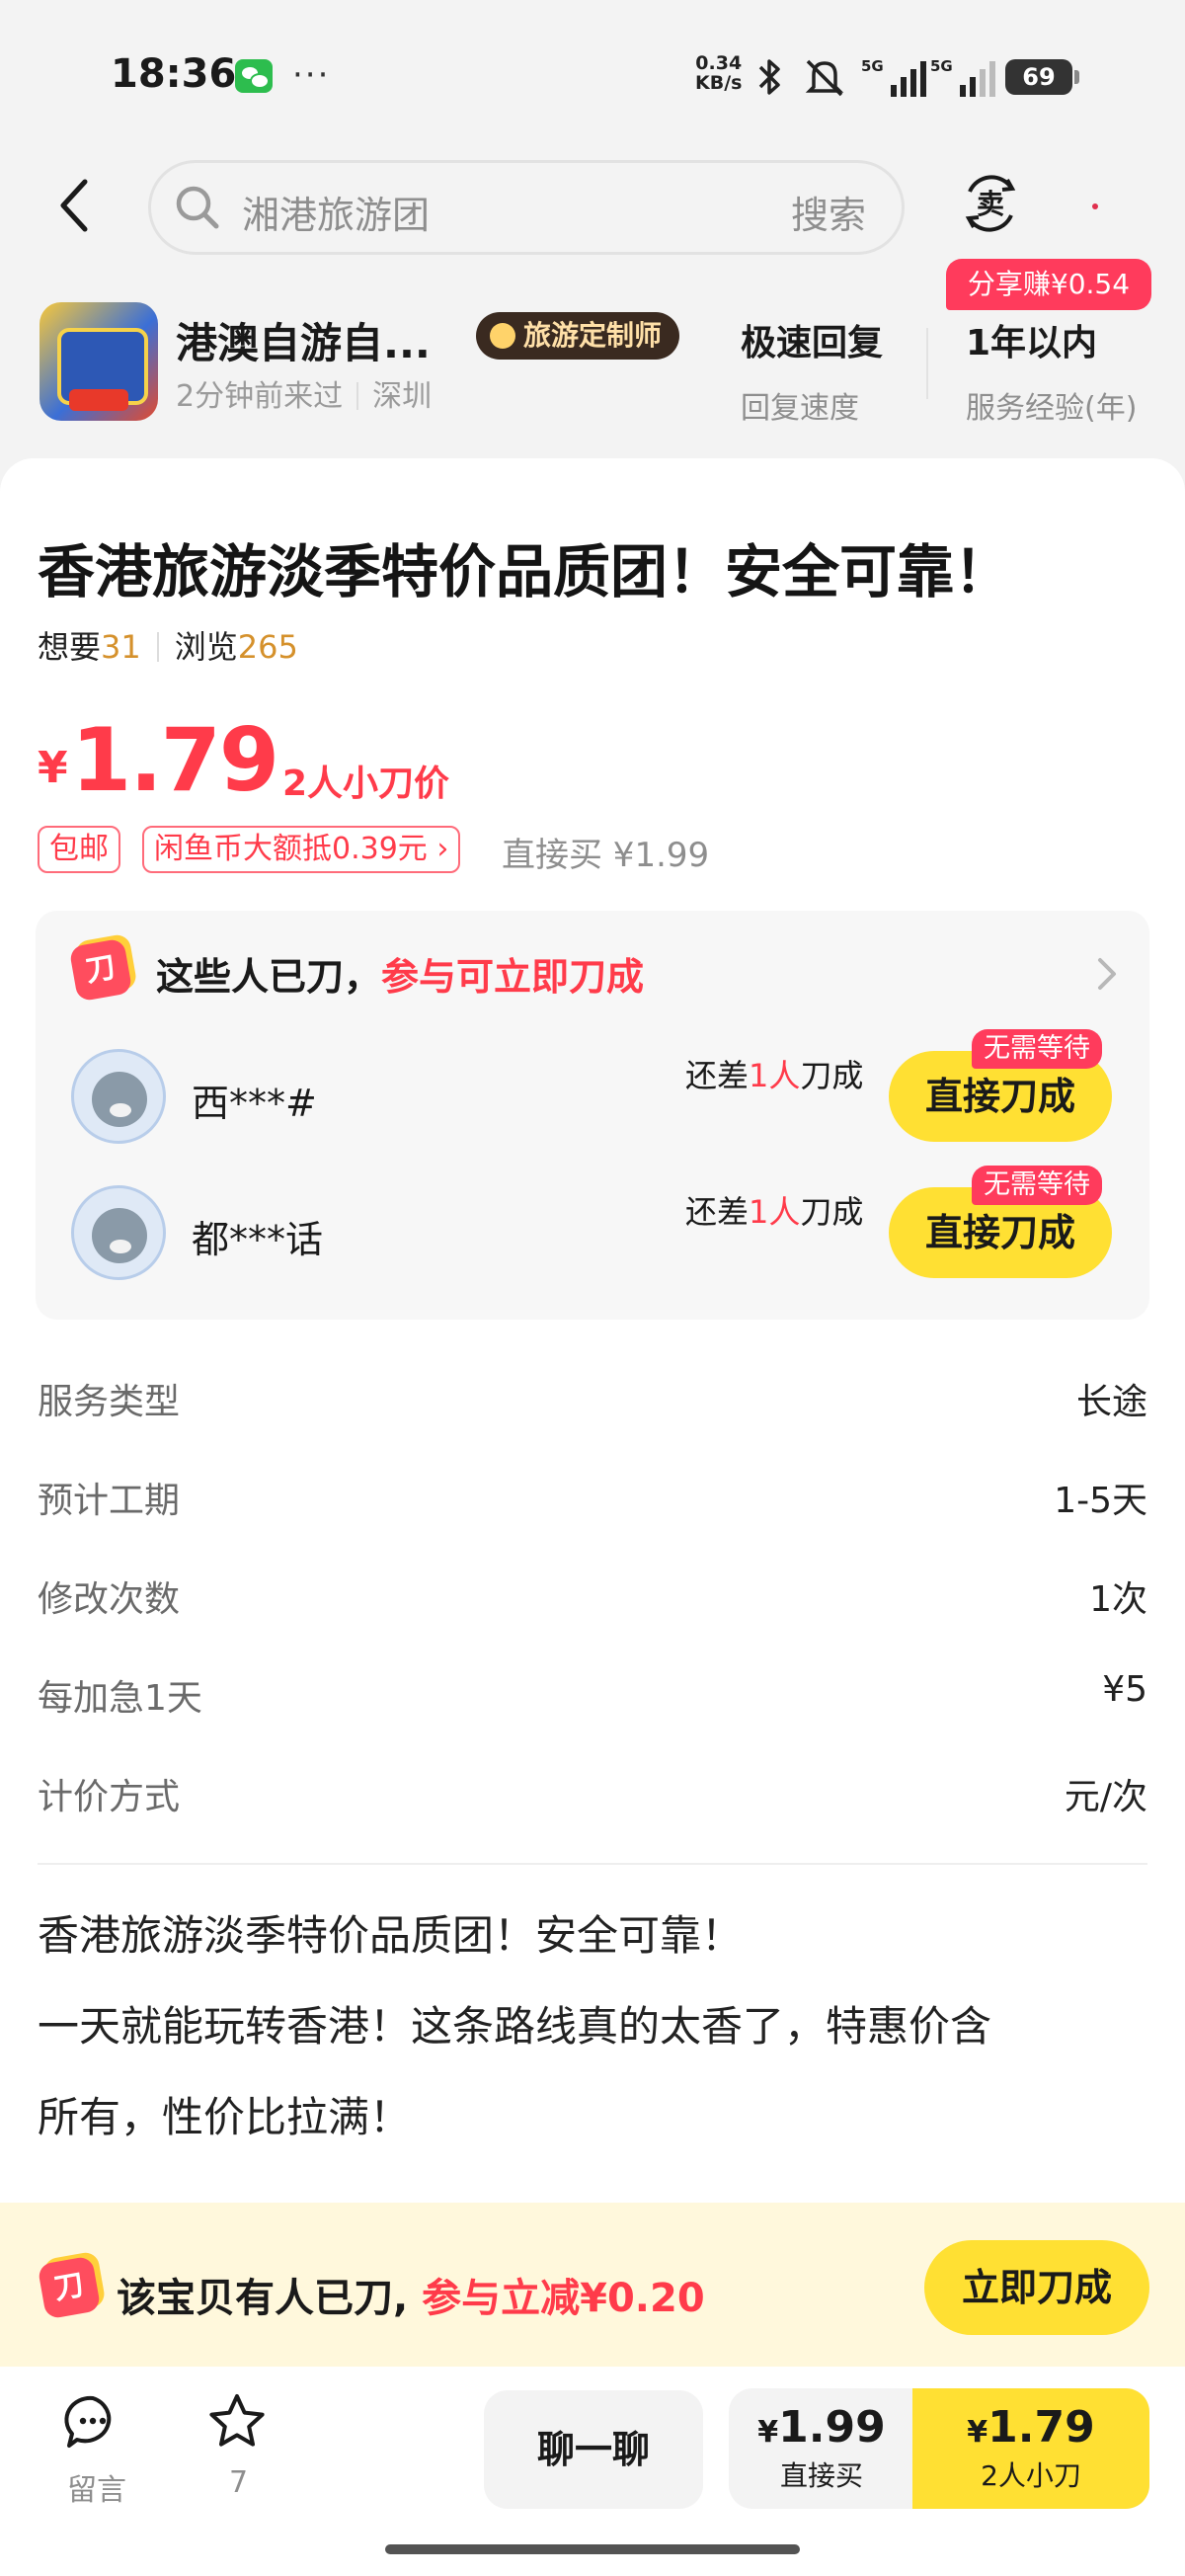  I want to click on want-count: 31, so click(121, 647).